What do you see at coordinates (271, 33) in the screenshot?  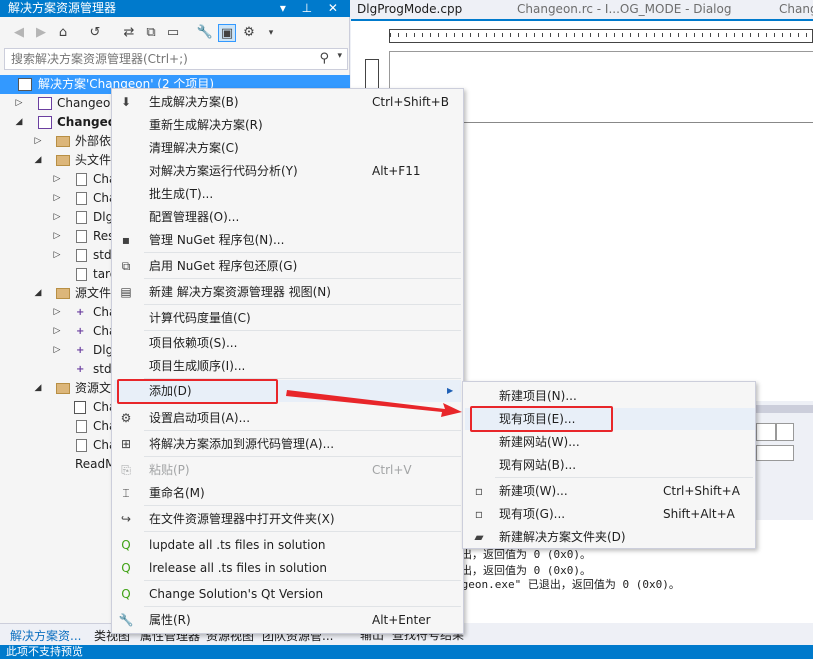 I see `dropdown-icon: ▾` at bounding box center [271, 33].